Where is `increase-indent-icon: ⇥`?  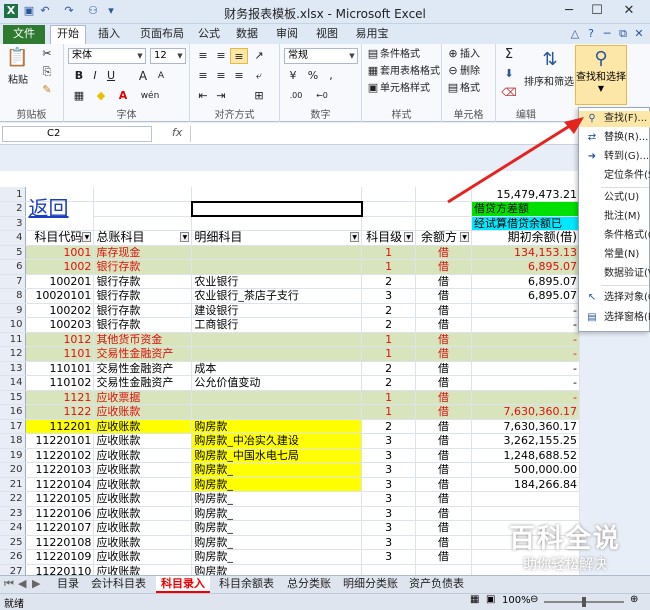
increase-indent-icon: ⇥ is located at coordinates (221, 96).